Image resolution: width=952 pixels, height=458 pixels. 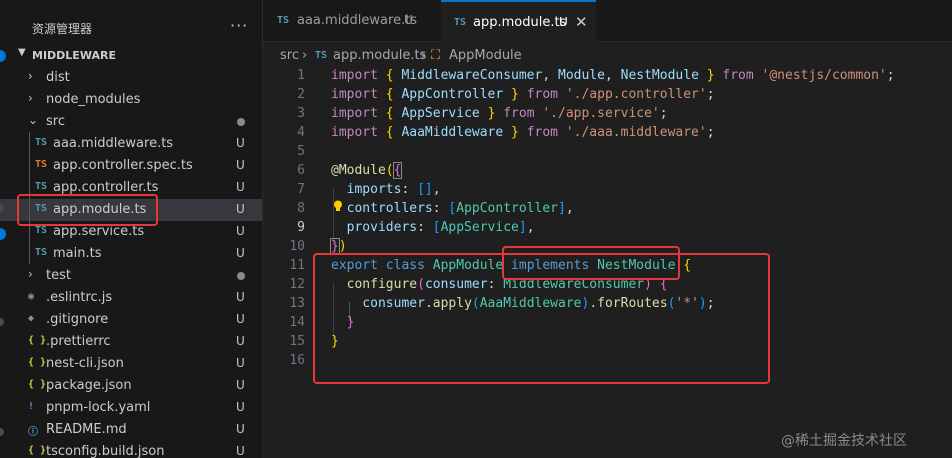 What do you see at coordinates (357, 20) in the screenshot?
I see `tab-label: aaa.middleware.ts` at bounding box center [357, 20].